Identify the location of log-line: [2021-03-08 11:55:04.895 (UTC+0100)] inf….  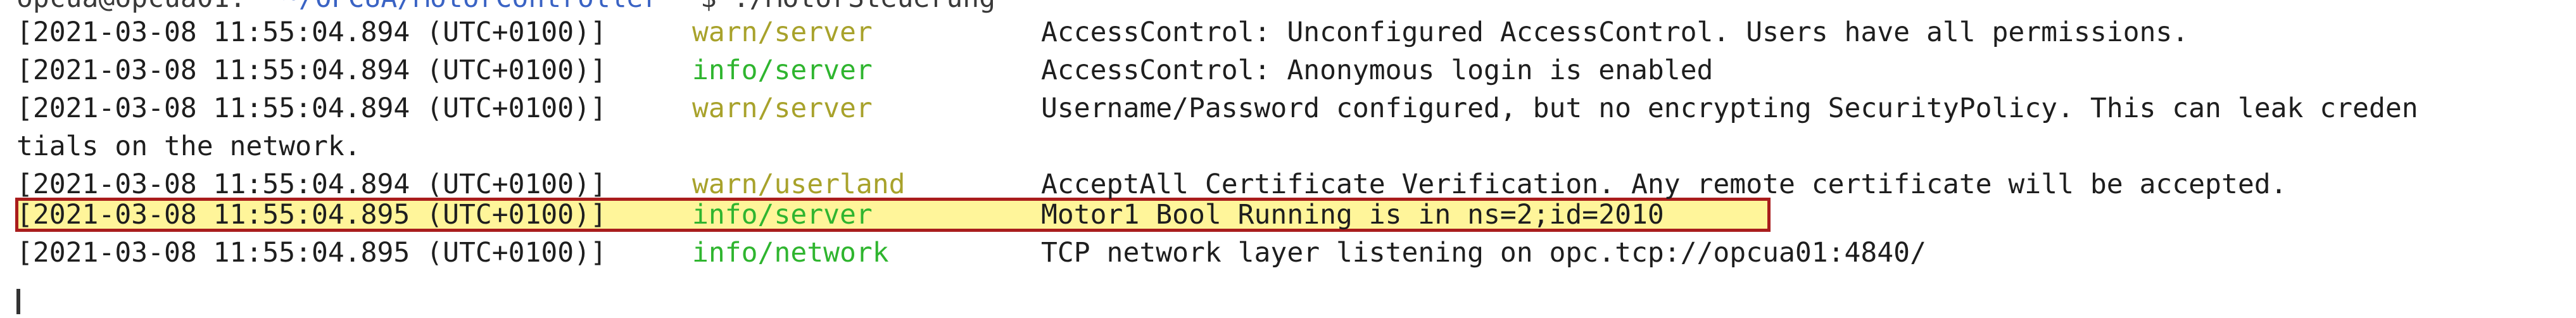
(1296, 253).